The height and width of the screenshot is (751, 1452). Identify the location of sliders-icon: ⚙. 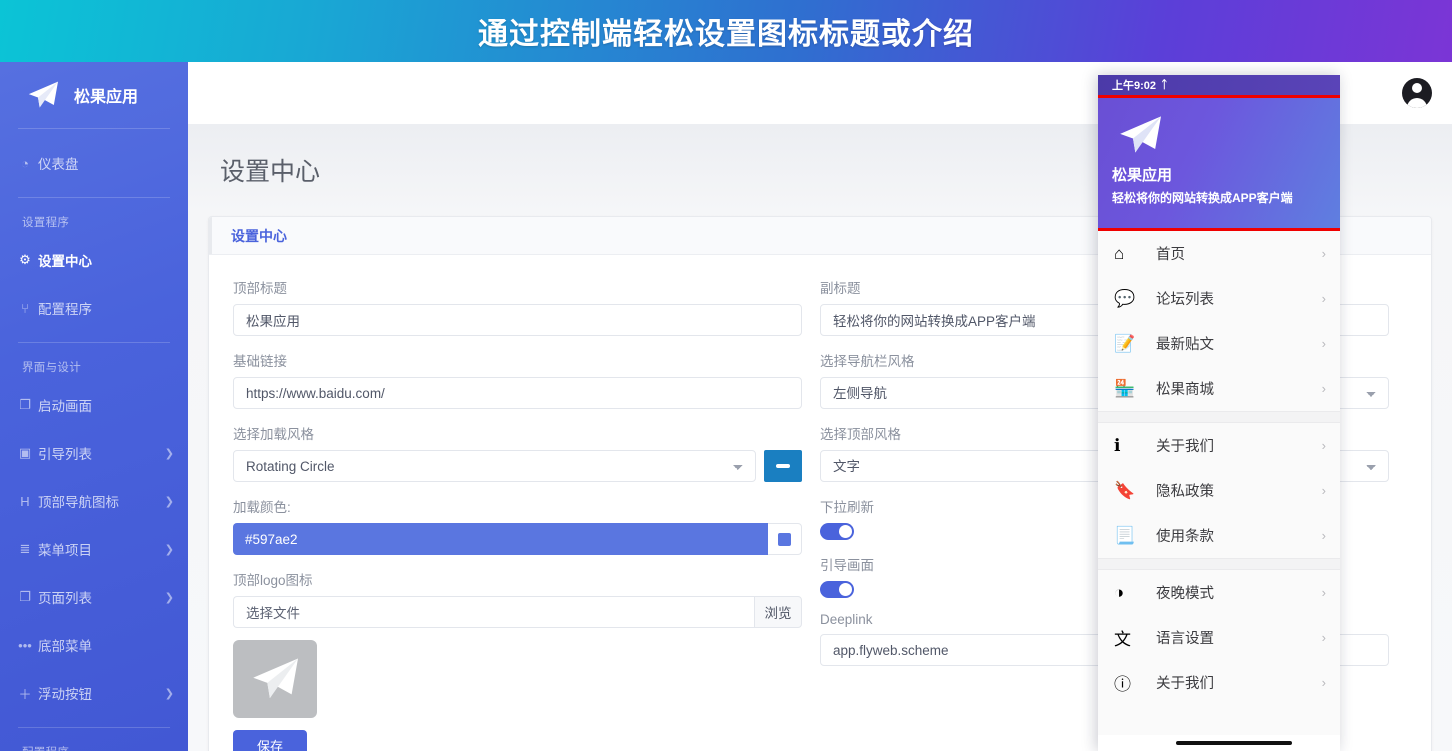
(25, 259).